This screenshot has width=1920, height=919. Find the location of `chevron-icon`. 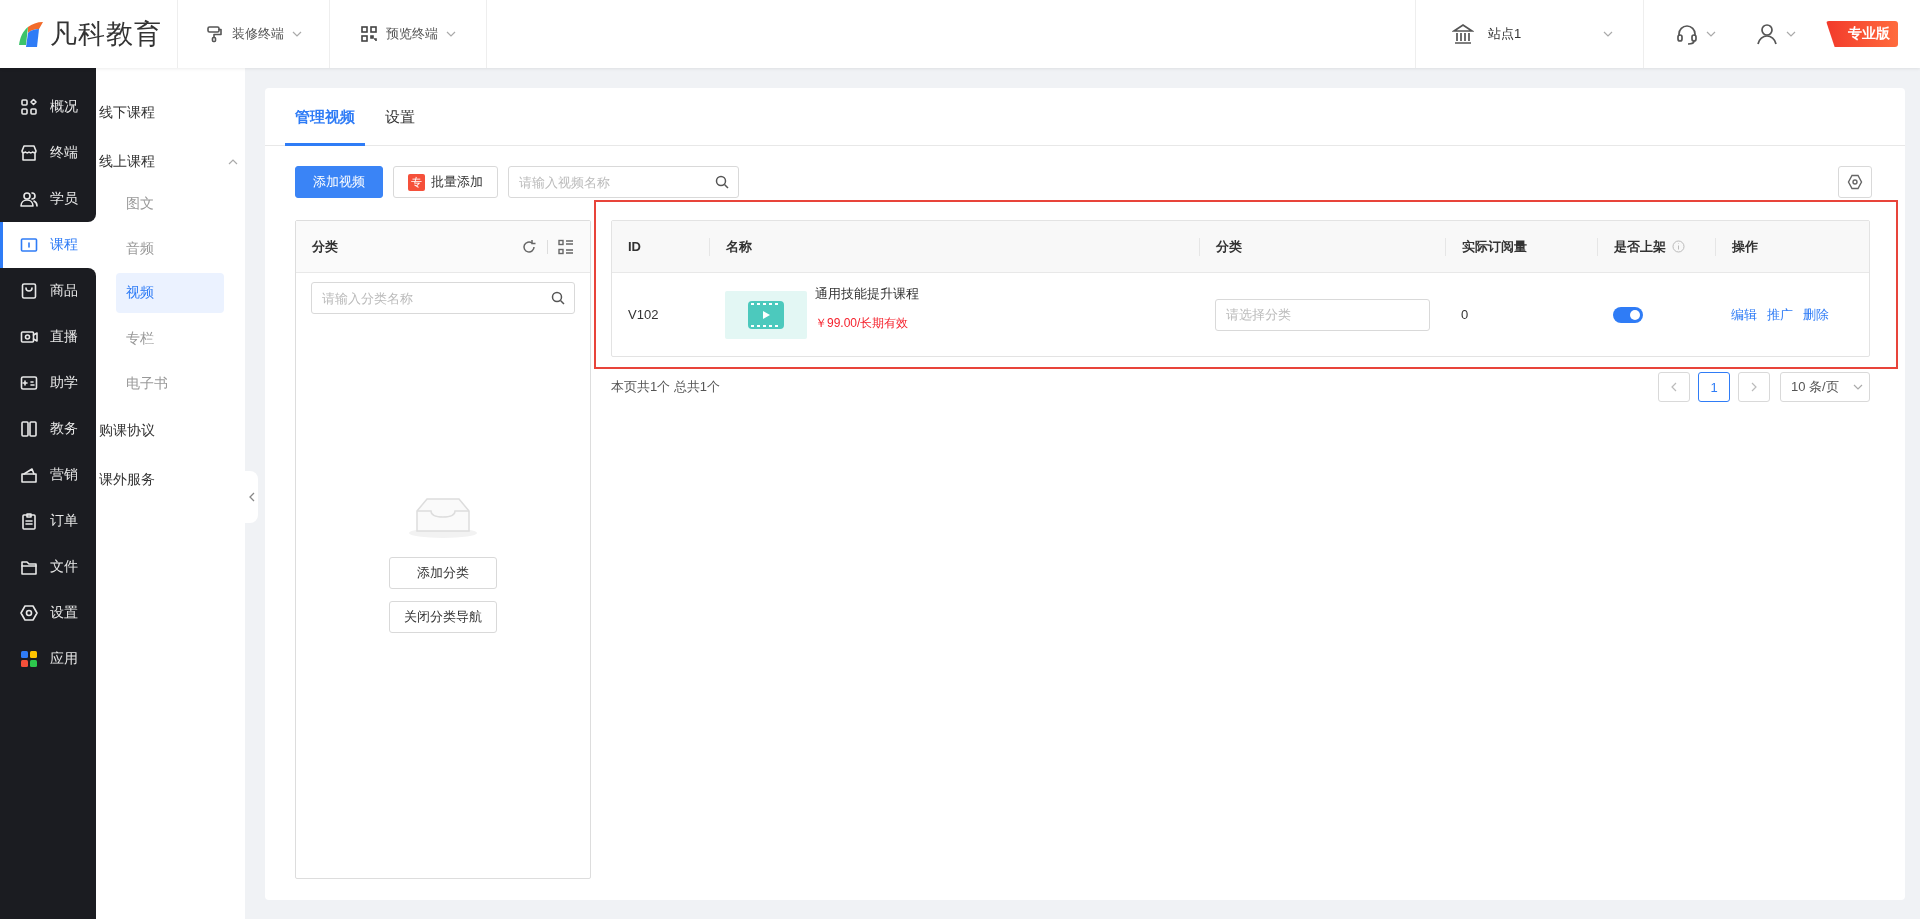

chevron-icon is located at coordinates (251, 497).